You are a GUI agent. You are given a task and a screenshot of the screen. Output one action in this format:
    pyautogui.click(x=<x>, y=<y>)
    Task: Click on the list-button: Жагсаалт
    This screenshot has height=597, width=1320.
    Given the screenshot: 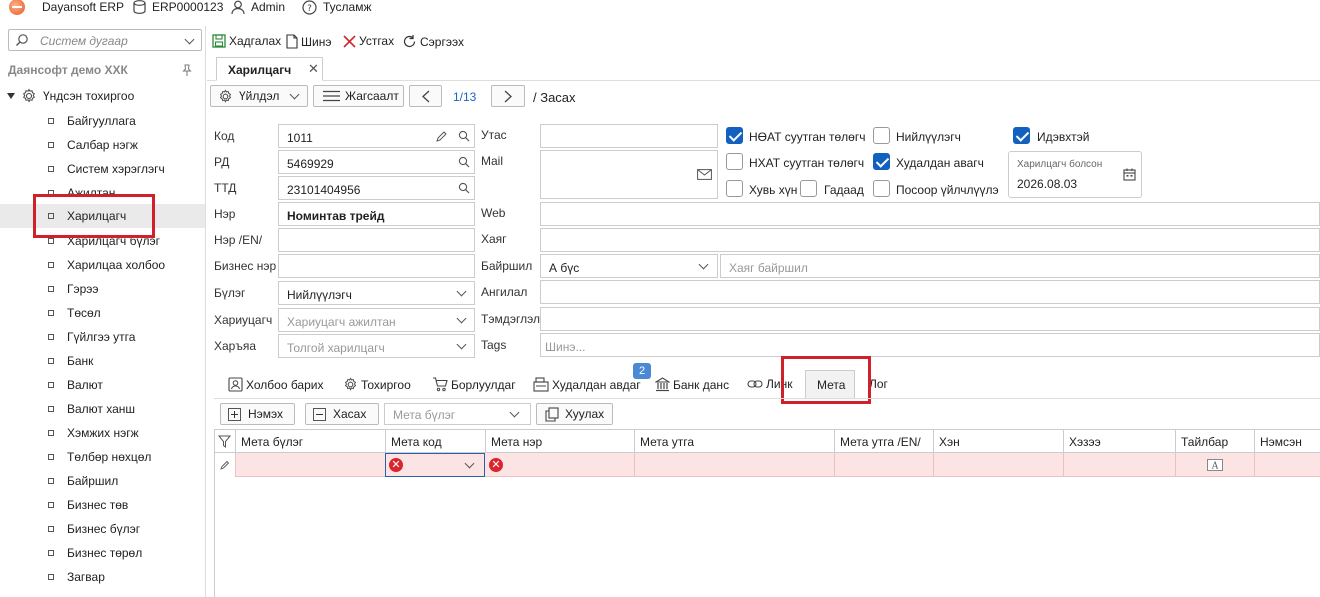 What is the action you would take?
    pyautogui.click(x=358, y=96)
    